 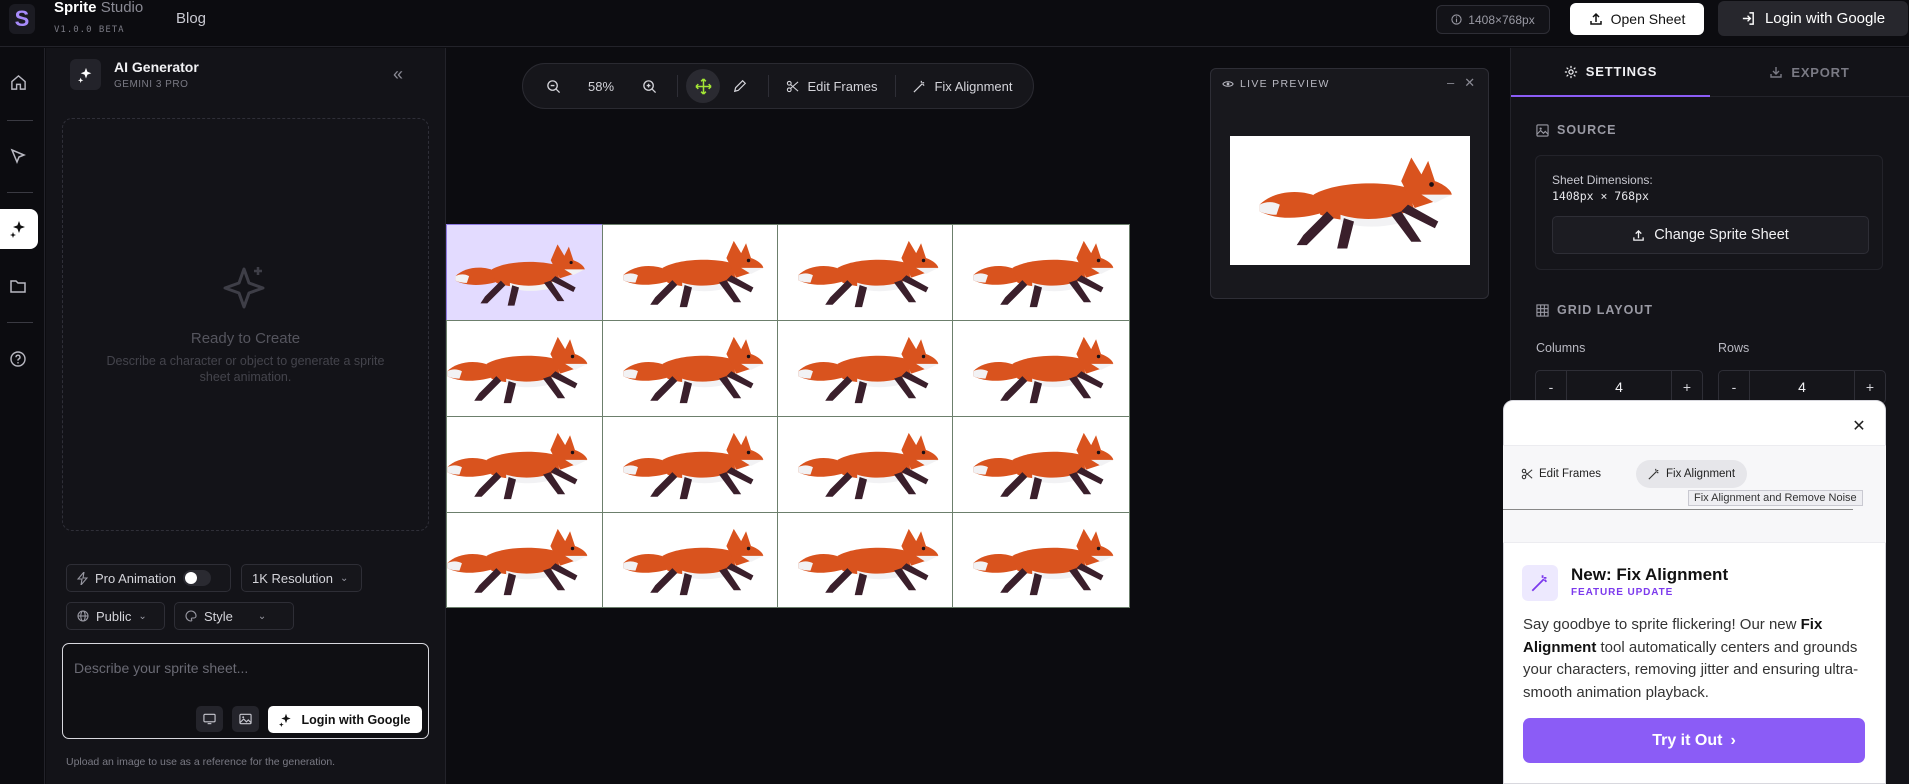 What do you see at coordinates (245, 719) in the screenshot?
I see `image-upload-icon` at bounding box center [245, 719].